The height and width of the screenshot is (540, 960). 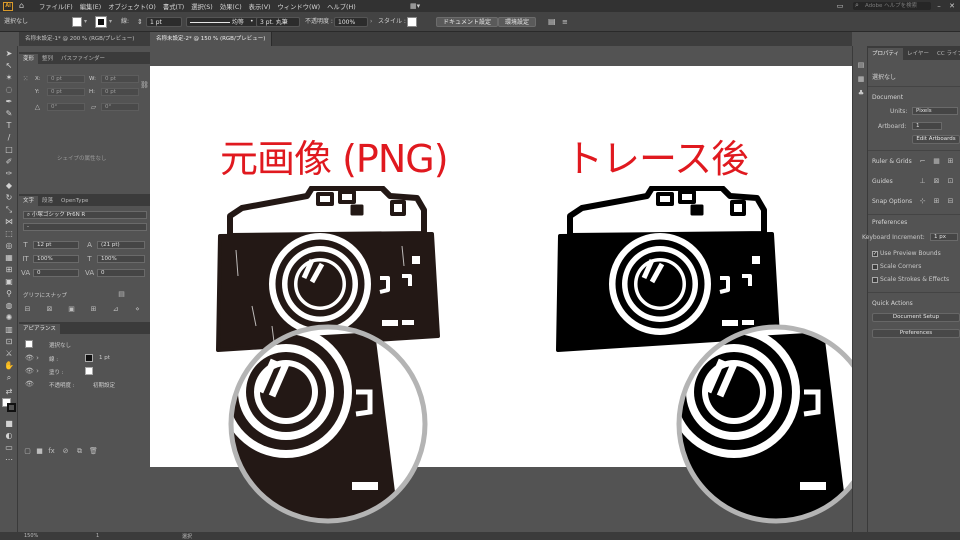 What do you see at coordinates (371, 22) in the screenshot?
I see `opacity-dropdown-icon: ›` at bounding box center [371, 22].